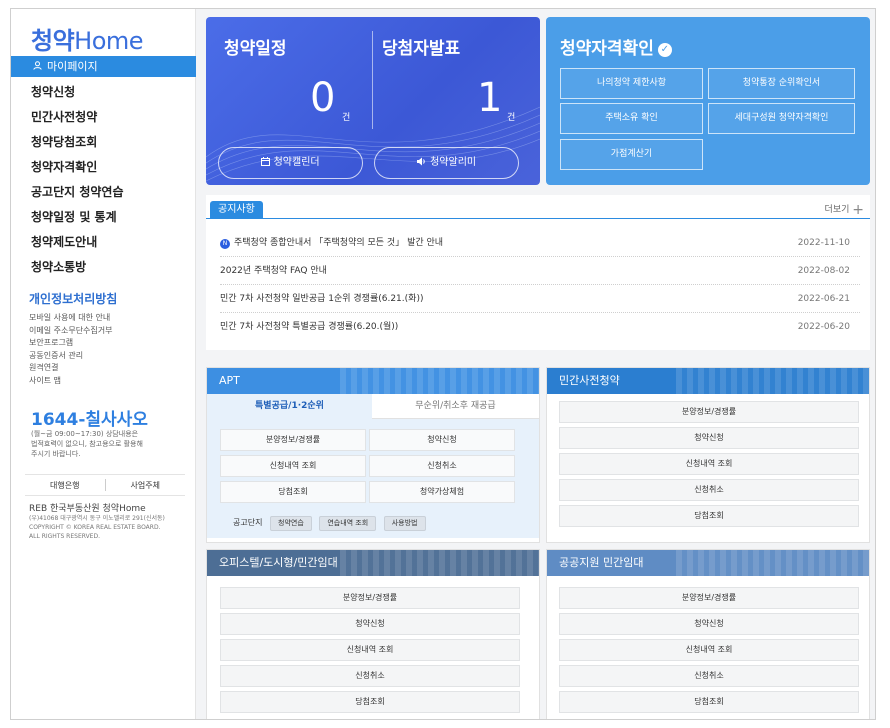  What do you see at coordinates (87, 38) in the screenshot?
I see `logo: 청약Home` at bounding box center [87, 38].